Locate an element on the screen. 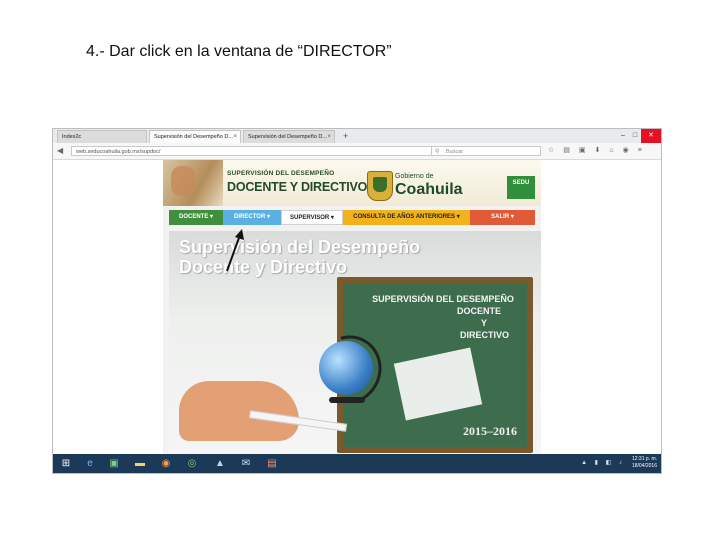 This screenshot has height=540, width=720. menu-consulta: CONSULTA DE AÑOS ANTERIORES ▾ is located at coordinates (406, 217).